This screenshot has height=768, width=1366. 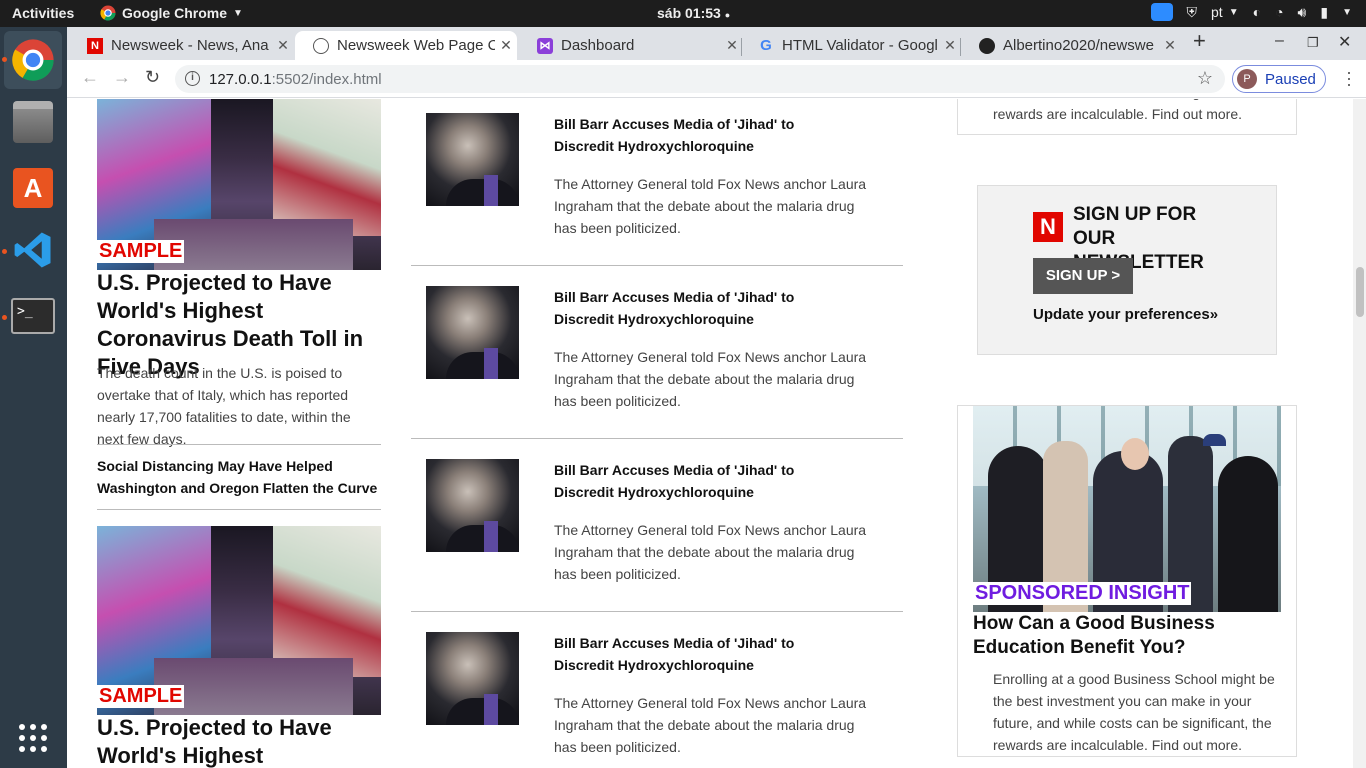 I want to click on tab-github: Albertino2020/newswe ✕, so click(x=1071, y=45).